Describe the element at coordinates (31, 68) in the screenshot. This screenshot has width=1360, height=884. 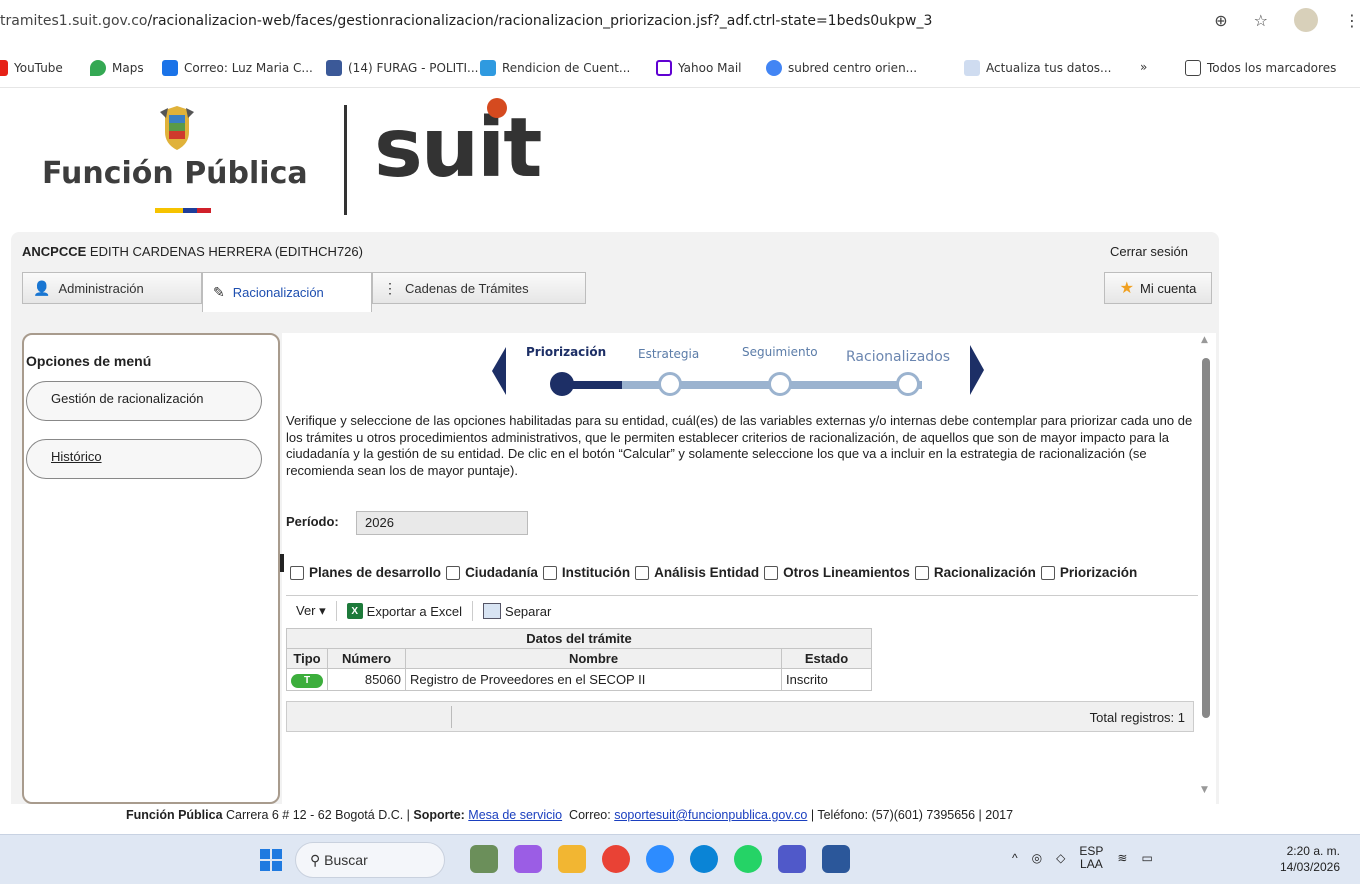
I see `bookmark-youtube: YouTube` at that location.